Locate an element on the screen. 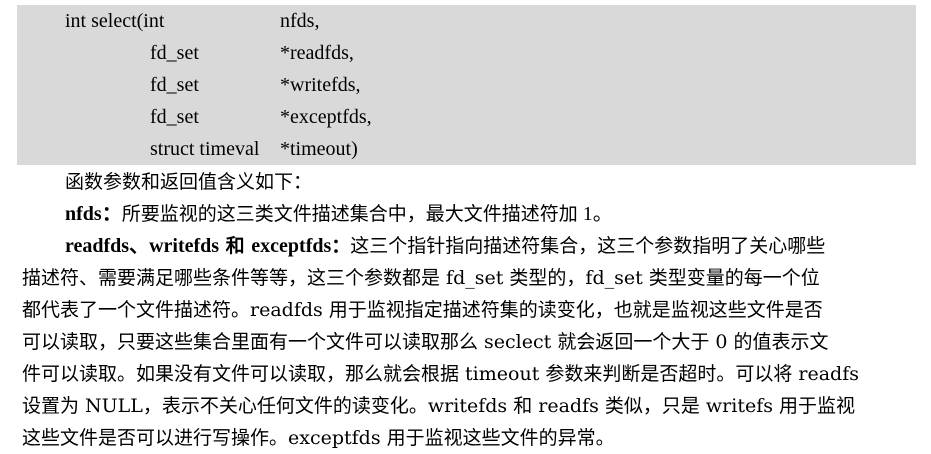  code-line-2-type: fd_set is located at coordinates (174, 53).